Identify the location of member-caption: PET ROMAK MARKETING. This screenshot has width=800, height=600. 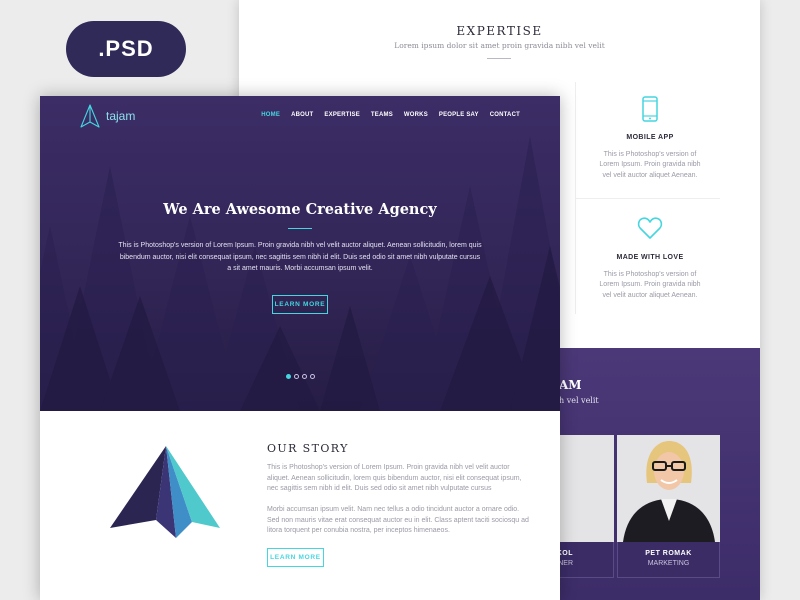
(668, 560).